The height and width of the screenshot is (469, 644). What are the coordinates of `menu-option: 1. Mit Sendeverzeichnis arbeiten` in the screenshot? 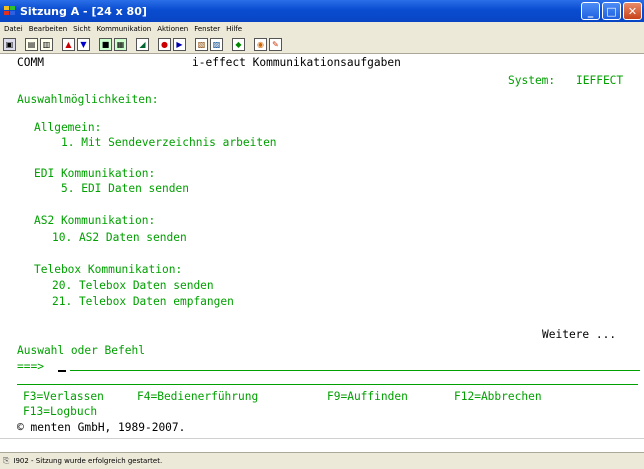 It's located at (169, 143).